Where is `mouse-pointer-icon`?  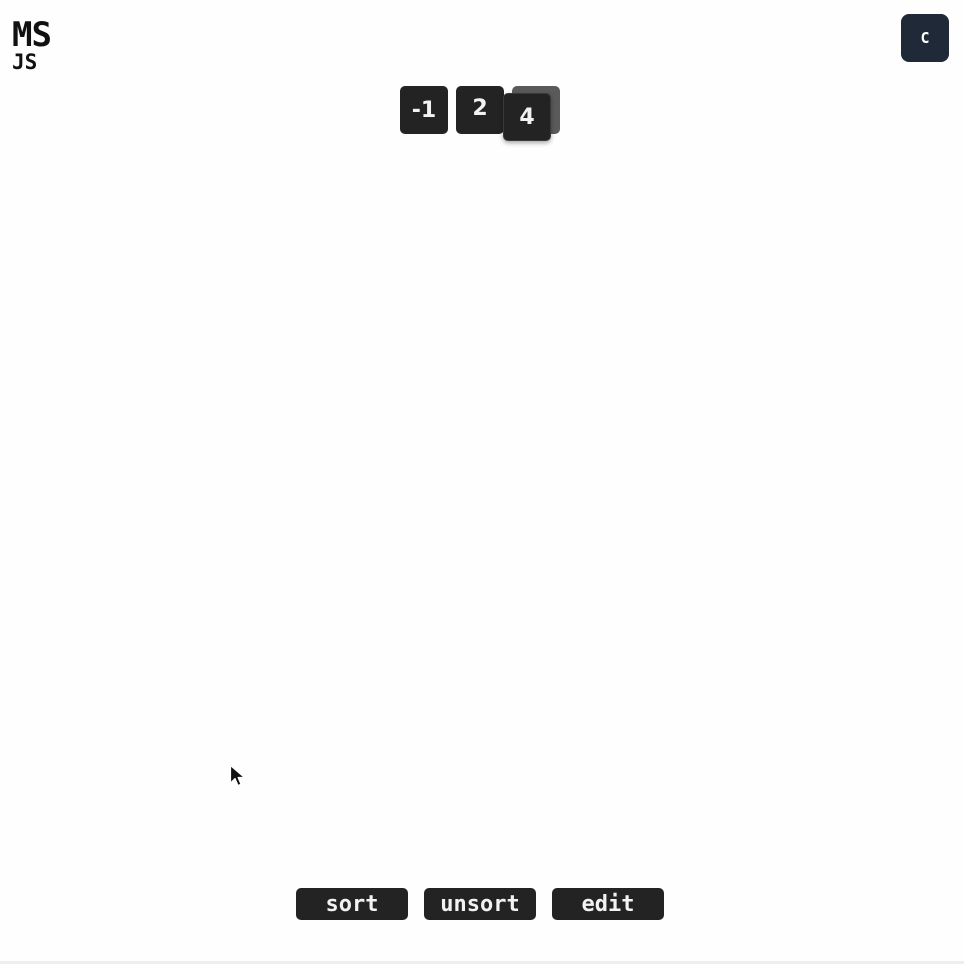
mouse-pointer-icon is located at coordinates (237, 775).